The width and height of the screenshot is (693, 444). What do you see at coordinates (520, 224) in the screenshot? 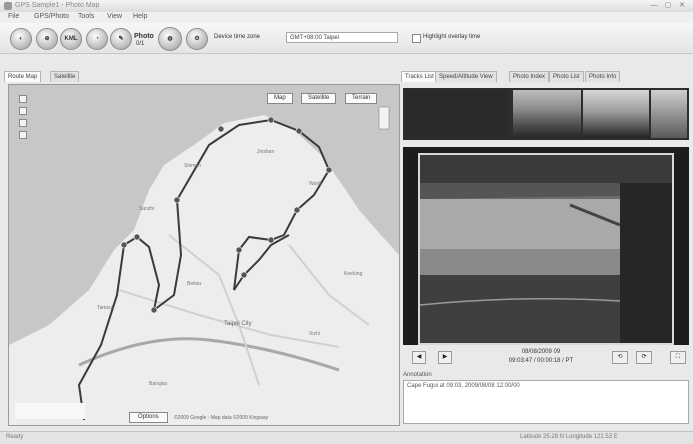
I see `sky` at bounding box center [520, 224].